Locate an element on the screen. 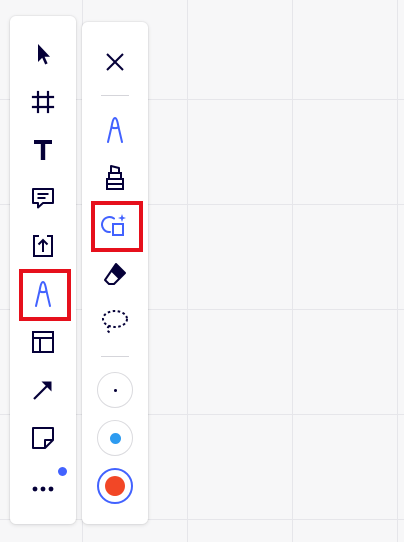 The height and width of the screenshot is (542, 404). close-icon is located at coordinates (115, 62).